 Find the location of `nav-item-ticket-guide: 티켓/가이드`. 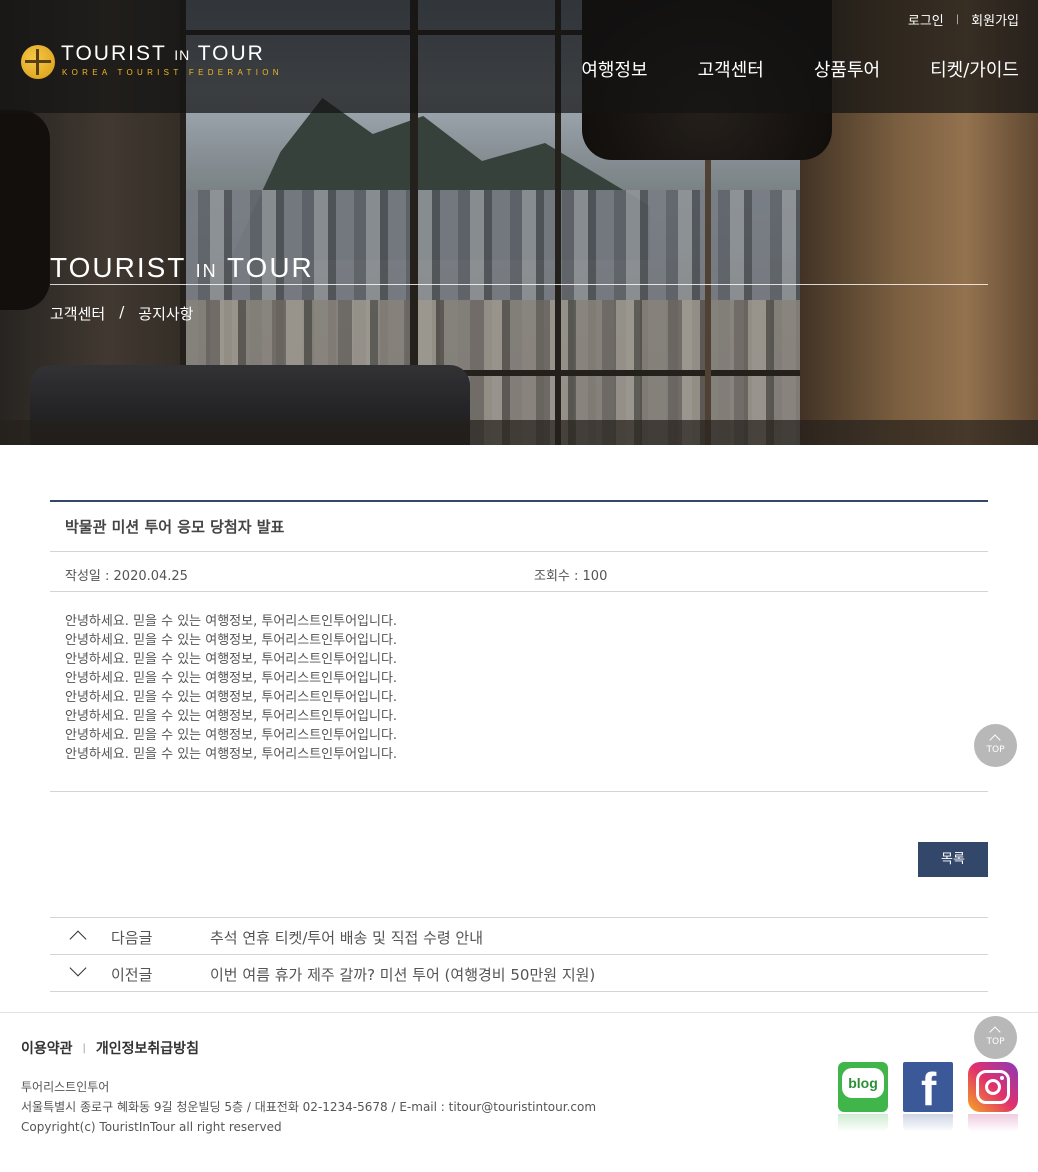

nav-item-ticket-guide: 티켓/가이드 is located at coordinates (974, 69).